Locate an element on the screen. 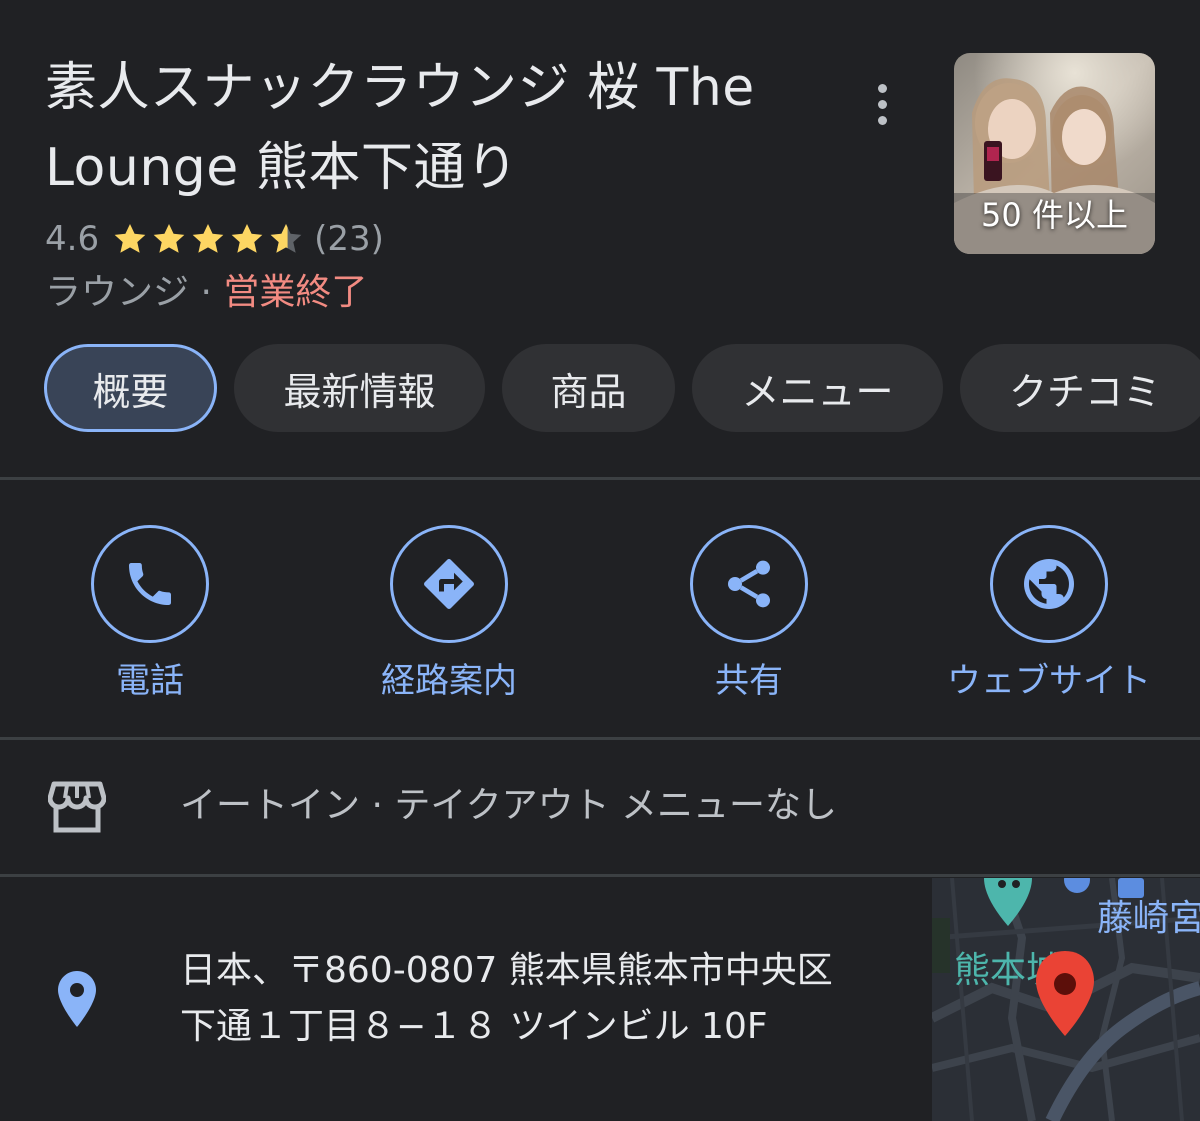  service-options-text: イートイン · テイクアウト メニューなし is located at coordinates (509, 805).